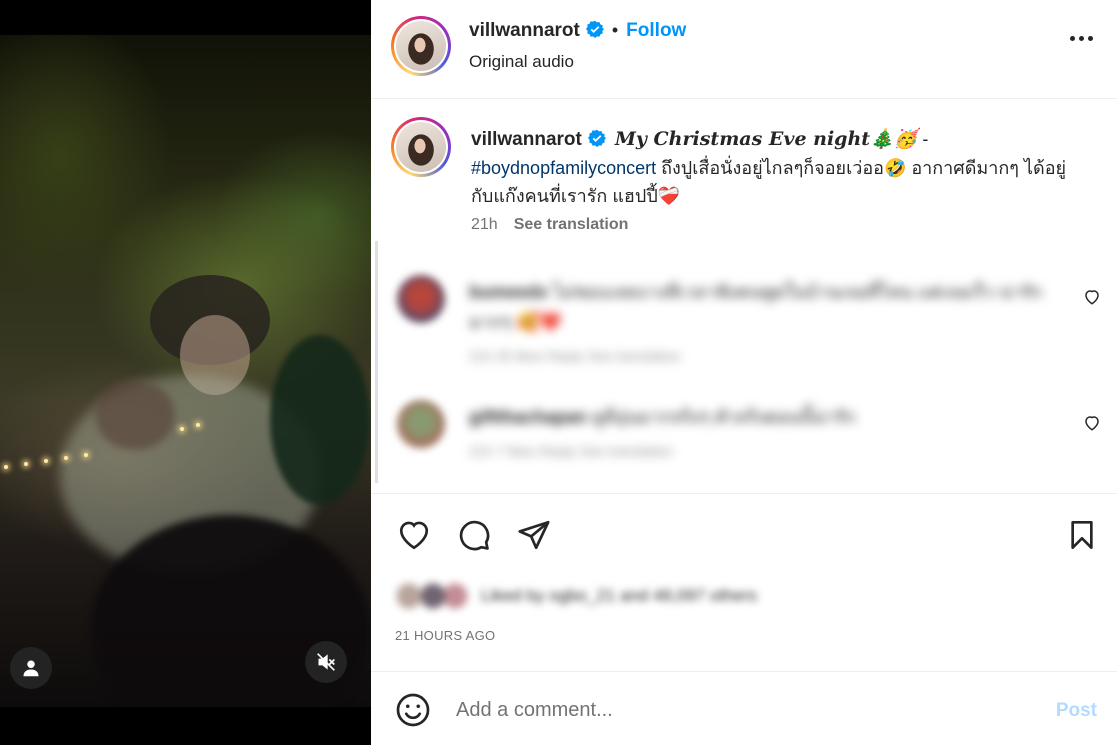 The width and height of the screenshot is (1117, 745). I want to click on tagged-users-button, so click(31, 668).